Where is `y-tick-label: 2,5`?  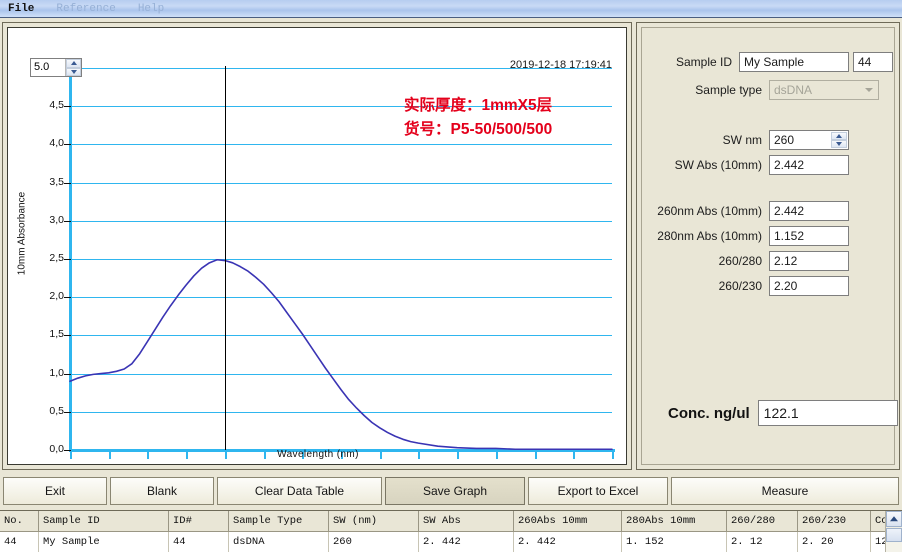 y-tick-label: 2,5 is located at coordinates (56, 258).